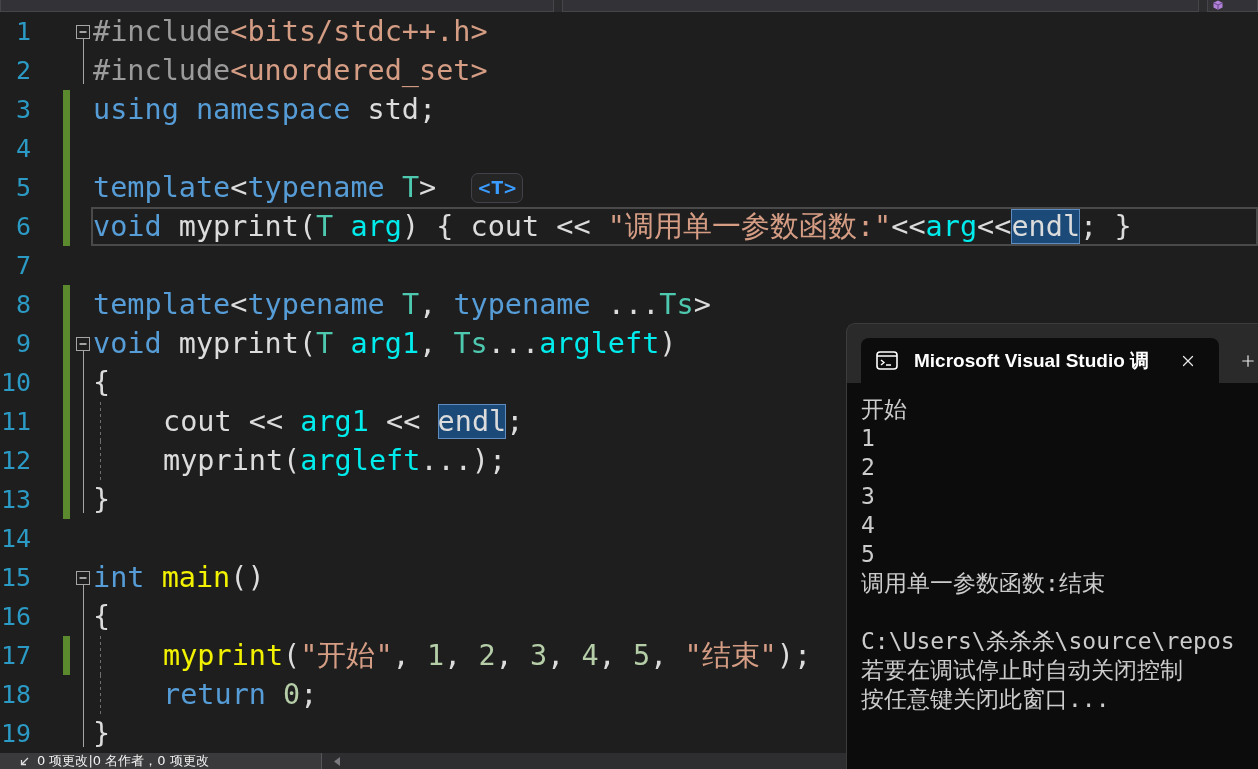  Describe the element at coordinates (1022, 670) in the screenshot. I see `console-line: 若要在调试停止时自动关闭控制` at that location.